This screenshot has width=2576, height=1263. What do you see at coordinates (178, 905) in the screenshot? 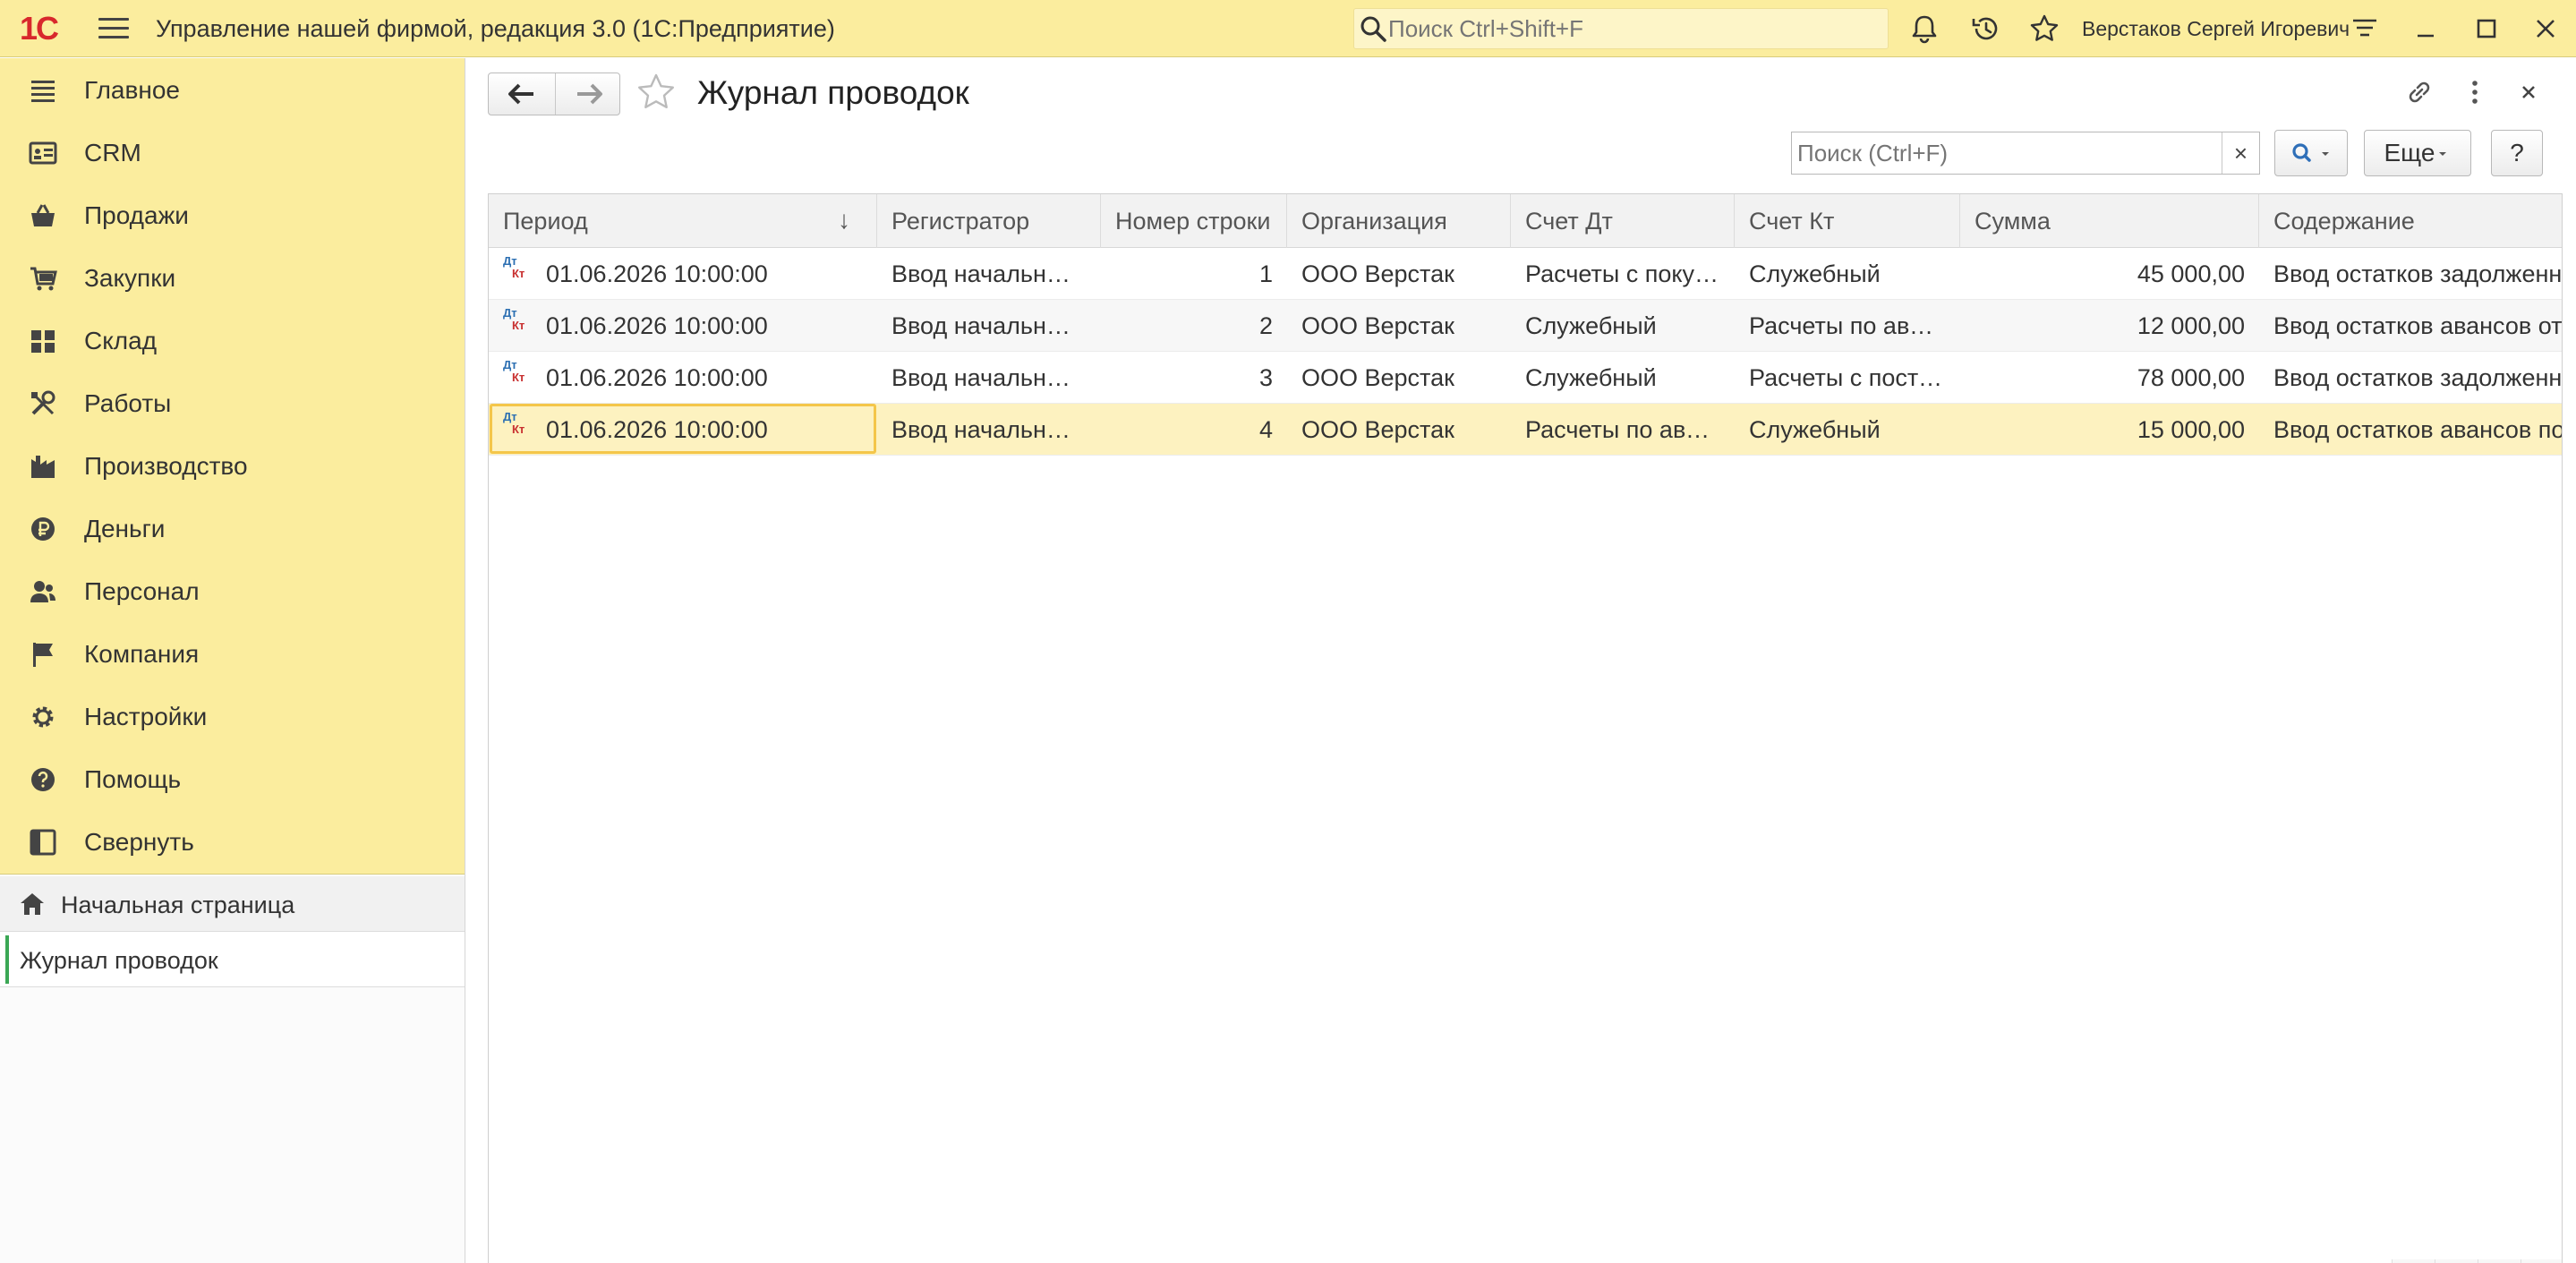
I see `open-window-label: Начальная страница` at bounding box center [178, 905].